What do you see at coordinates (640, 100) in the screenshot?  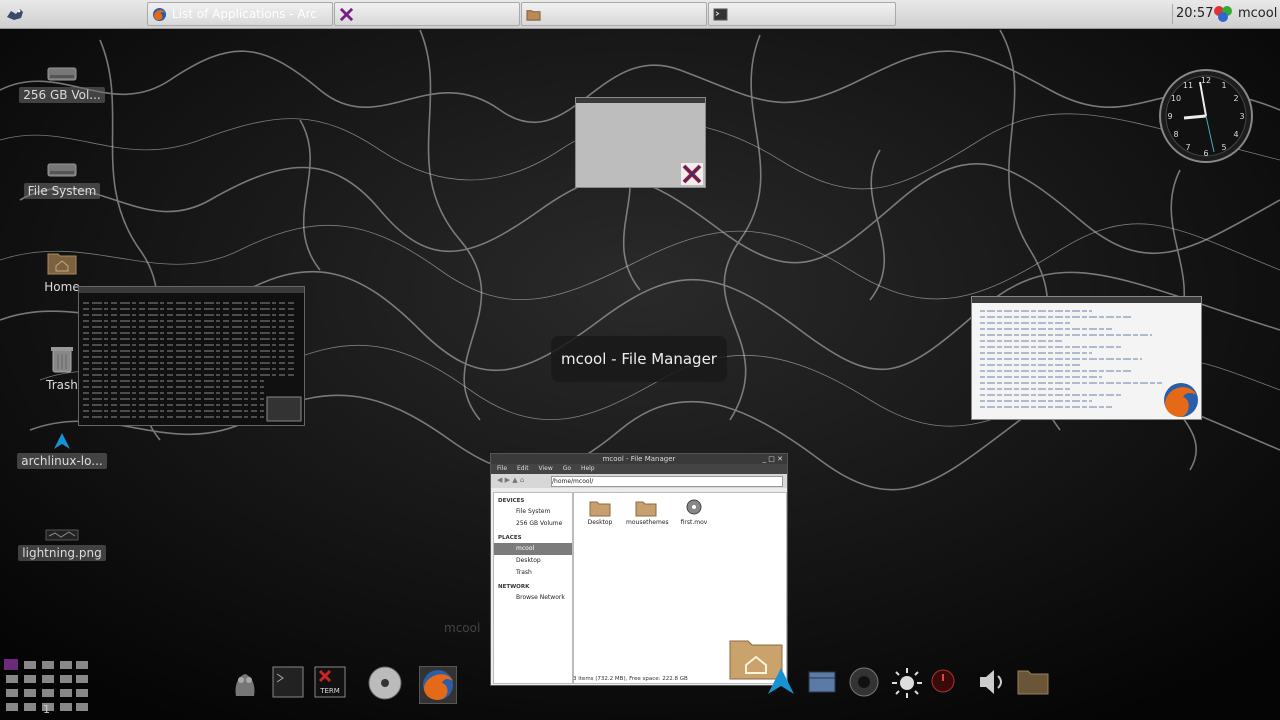 I see `thumb-titlebar` at bounding box center [640, 100].